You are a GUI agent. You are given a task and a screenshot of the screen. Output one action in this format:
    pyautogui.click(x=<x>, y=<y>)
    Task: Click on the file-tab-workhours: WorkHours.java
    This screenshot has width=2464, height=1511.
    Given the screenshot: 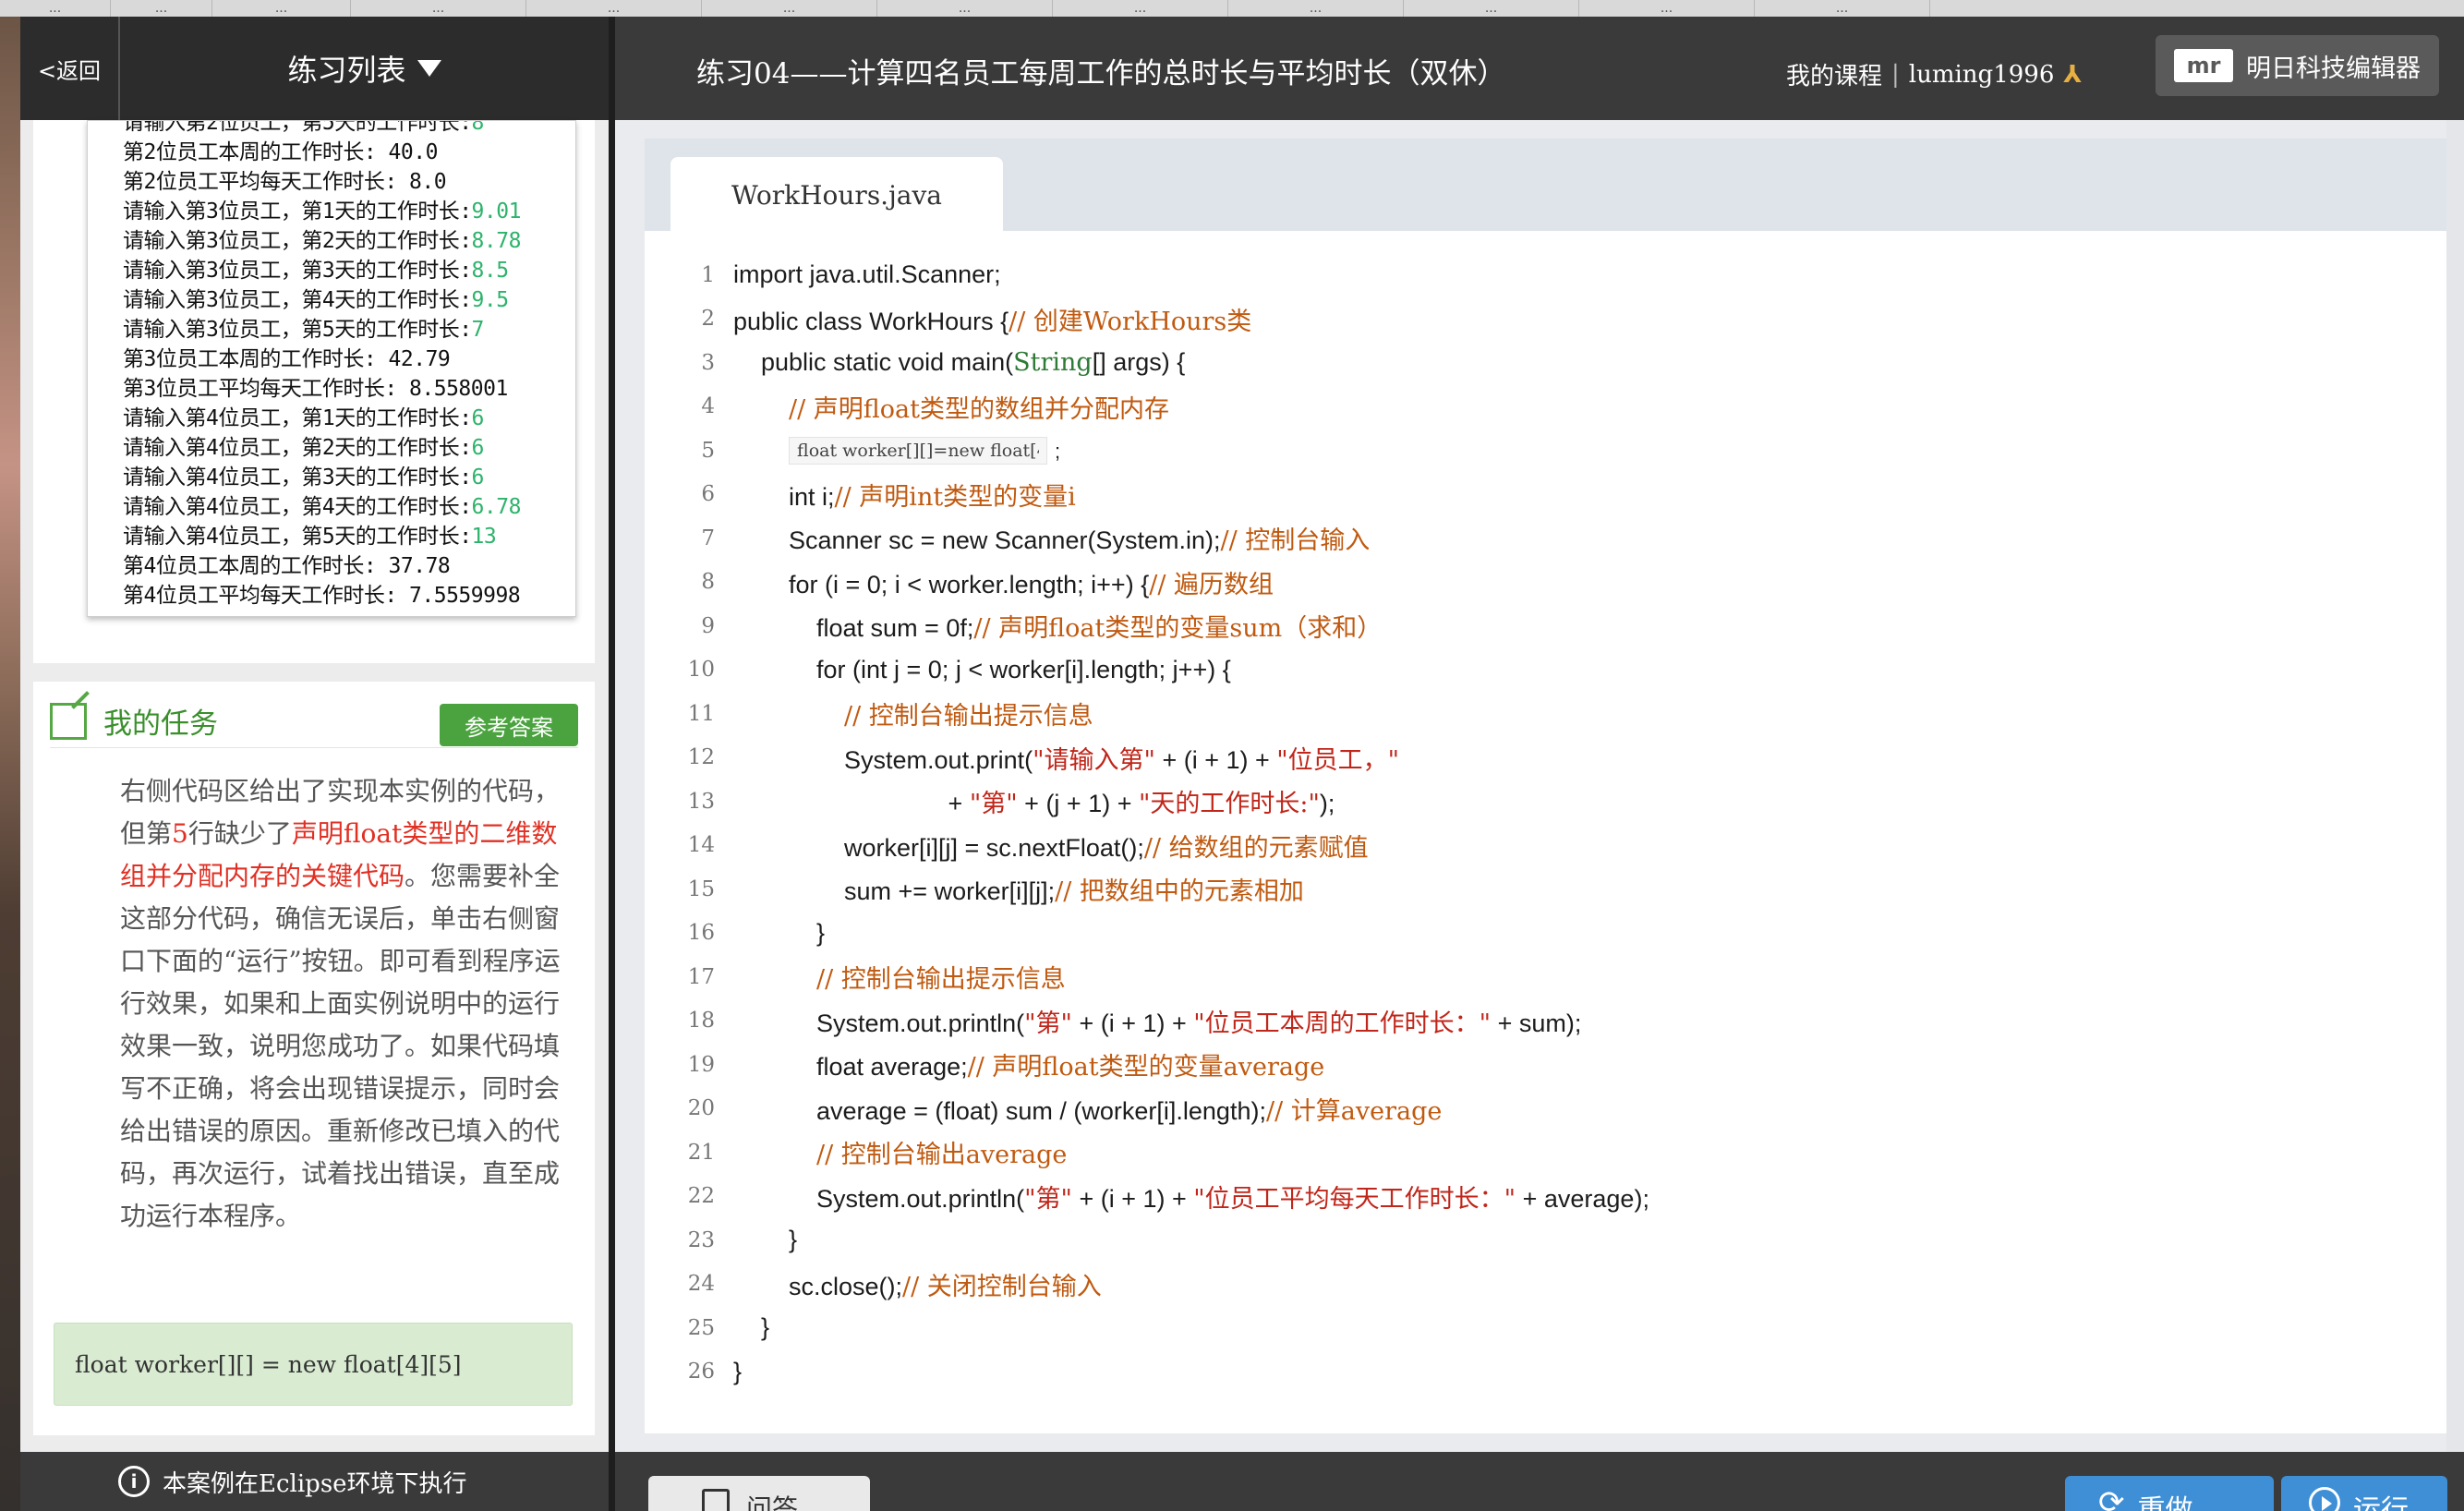 What is the action you would take?
    pyautogui.click(x=837, y=195)
    